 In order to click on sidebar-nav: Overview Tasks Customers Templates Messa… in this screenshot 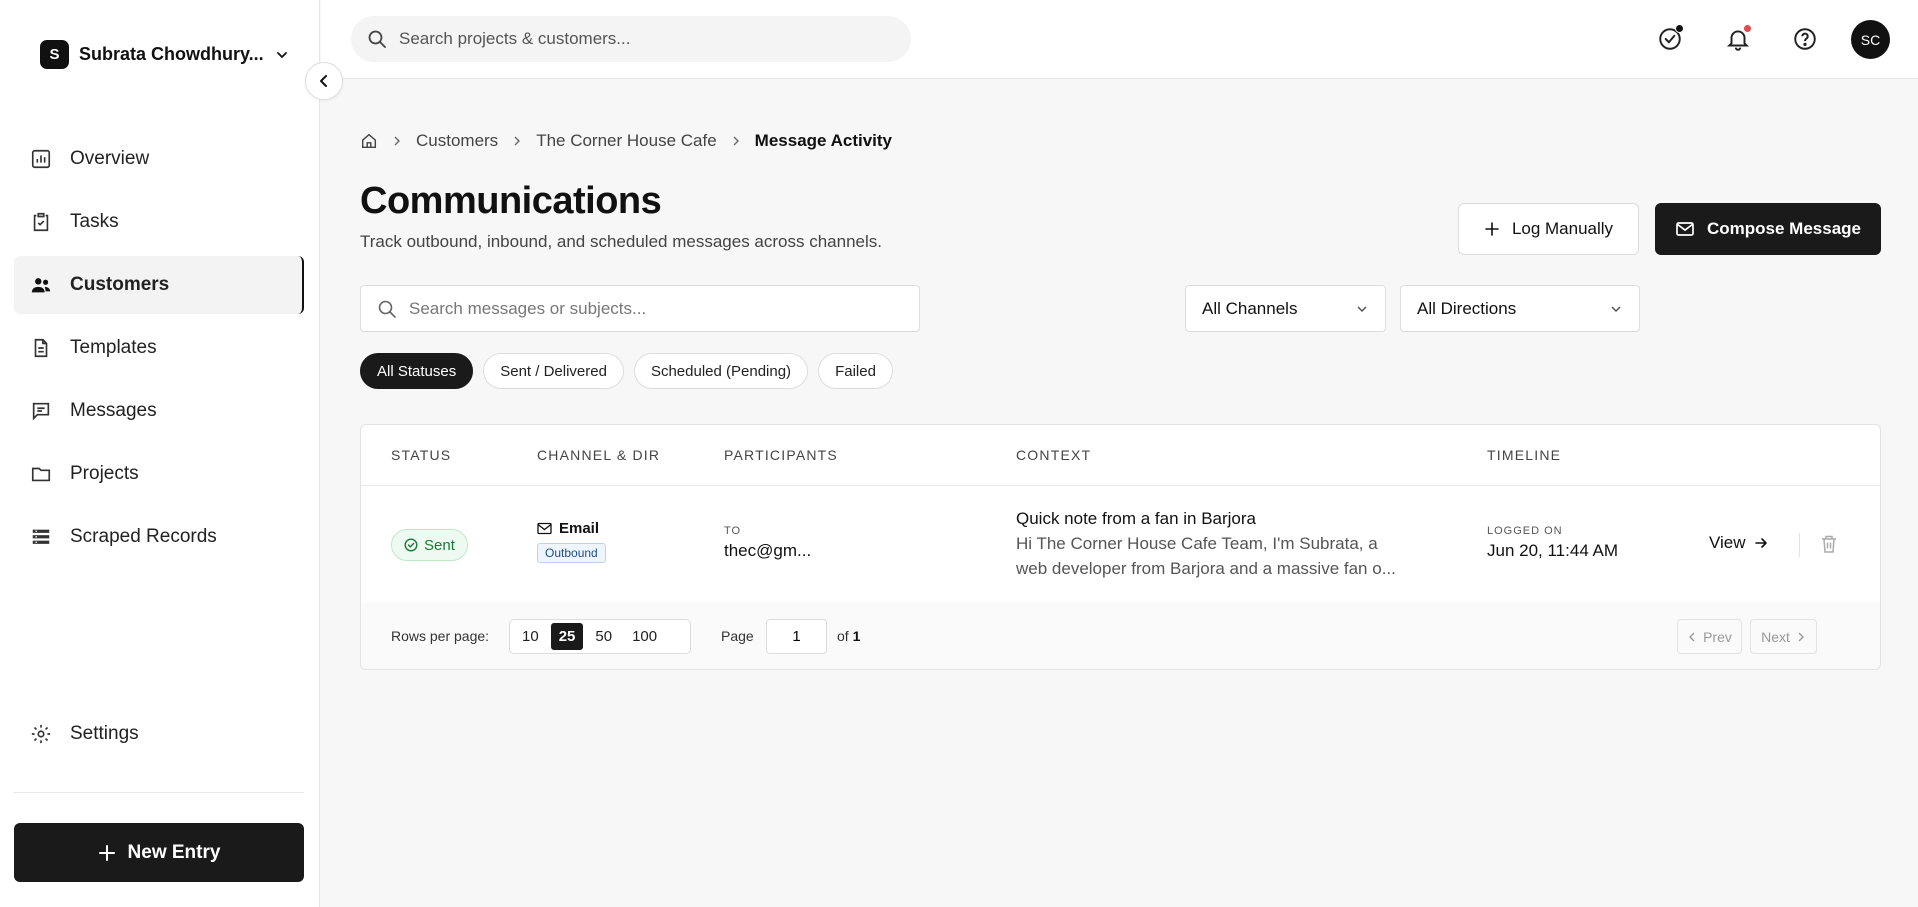, I will do `click(159, 350)`.